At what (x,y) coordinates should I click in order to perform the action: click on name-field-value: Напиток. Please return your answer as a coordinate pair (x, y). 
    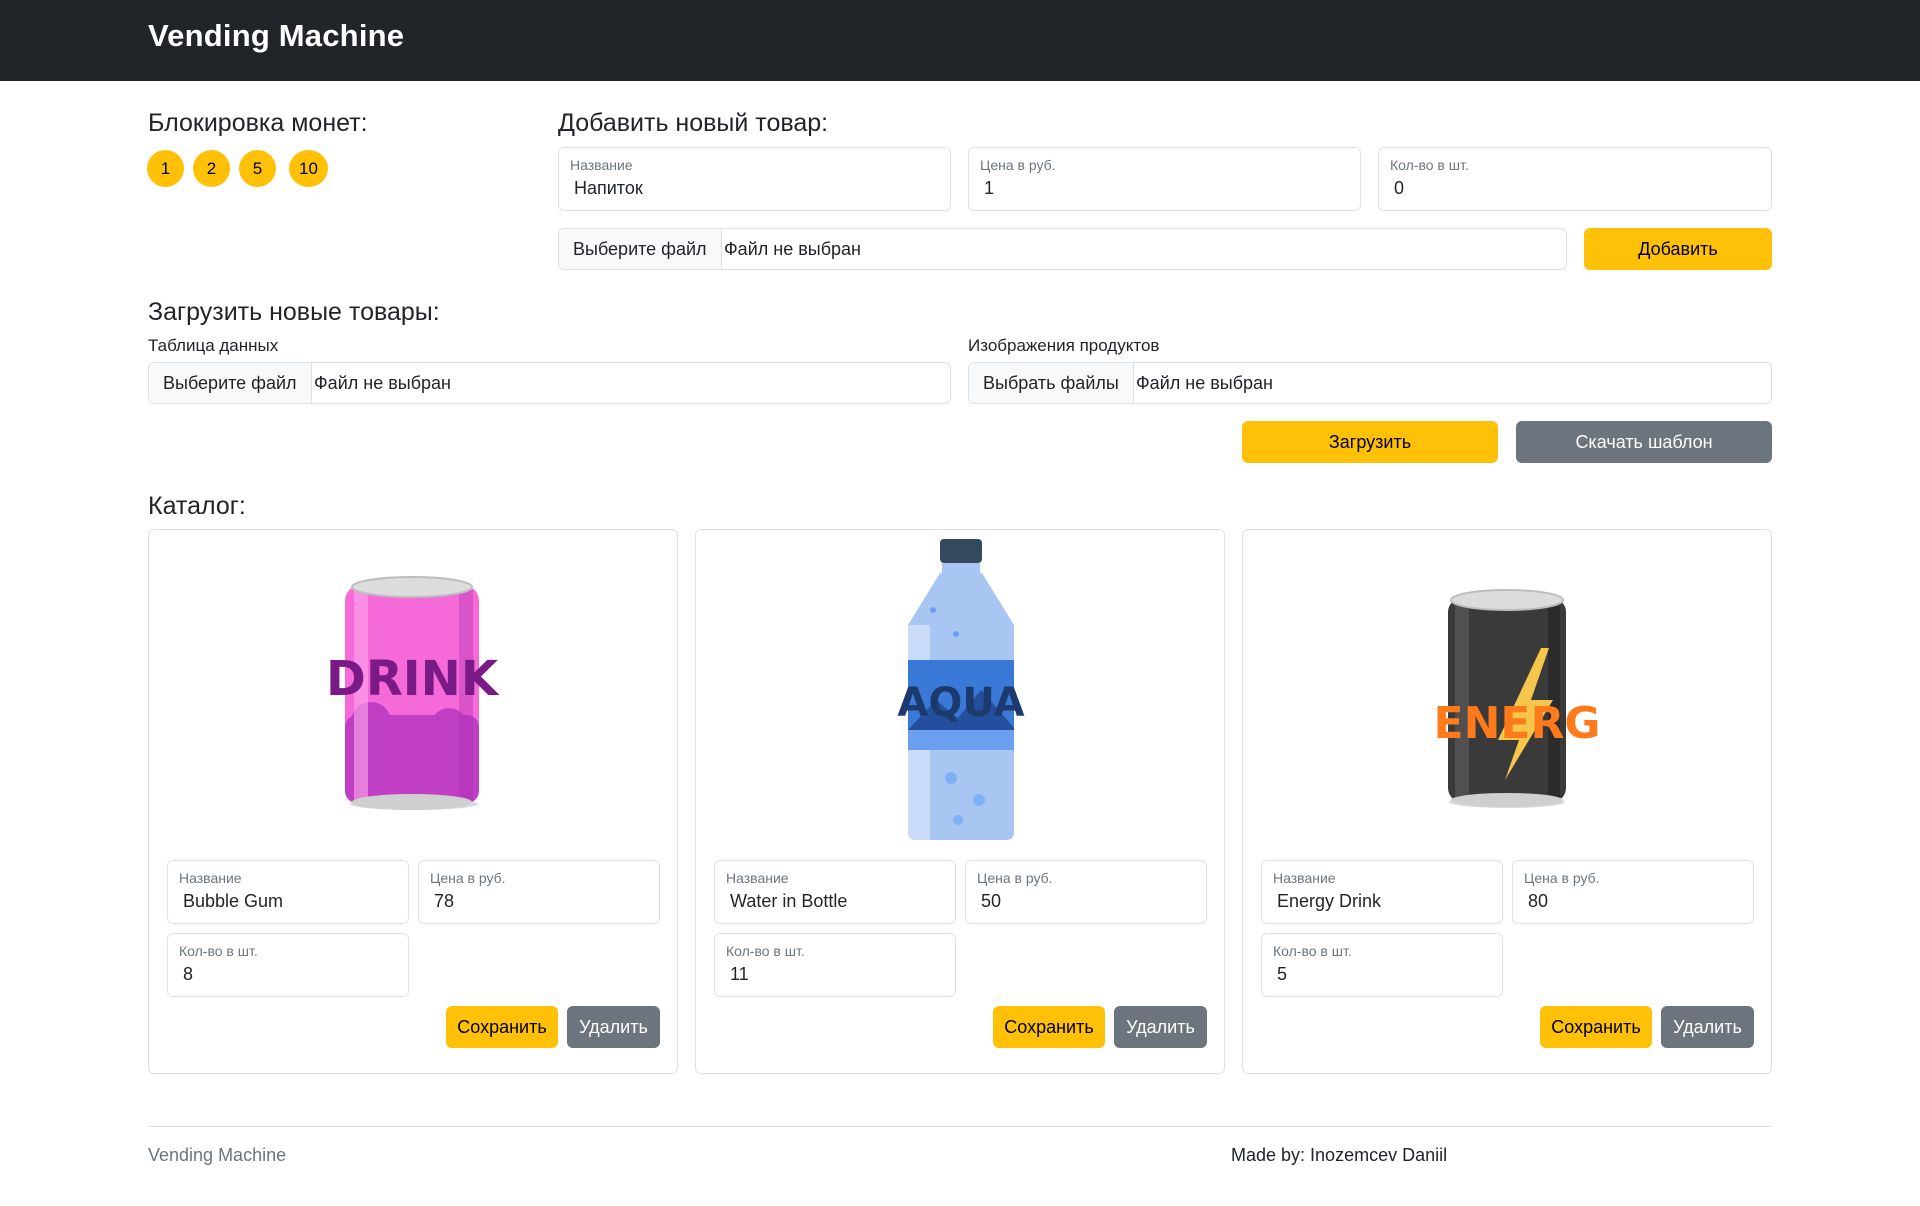
    Looking at the image, I should click on (608, 188).